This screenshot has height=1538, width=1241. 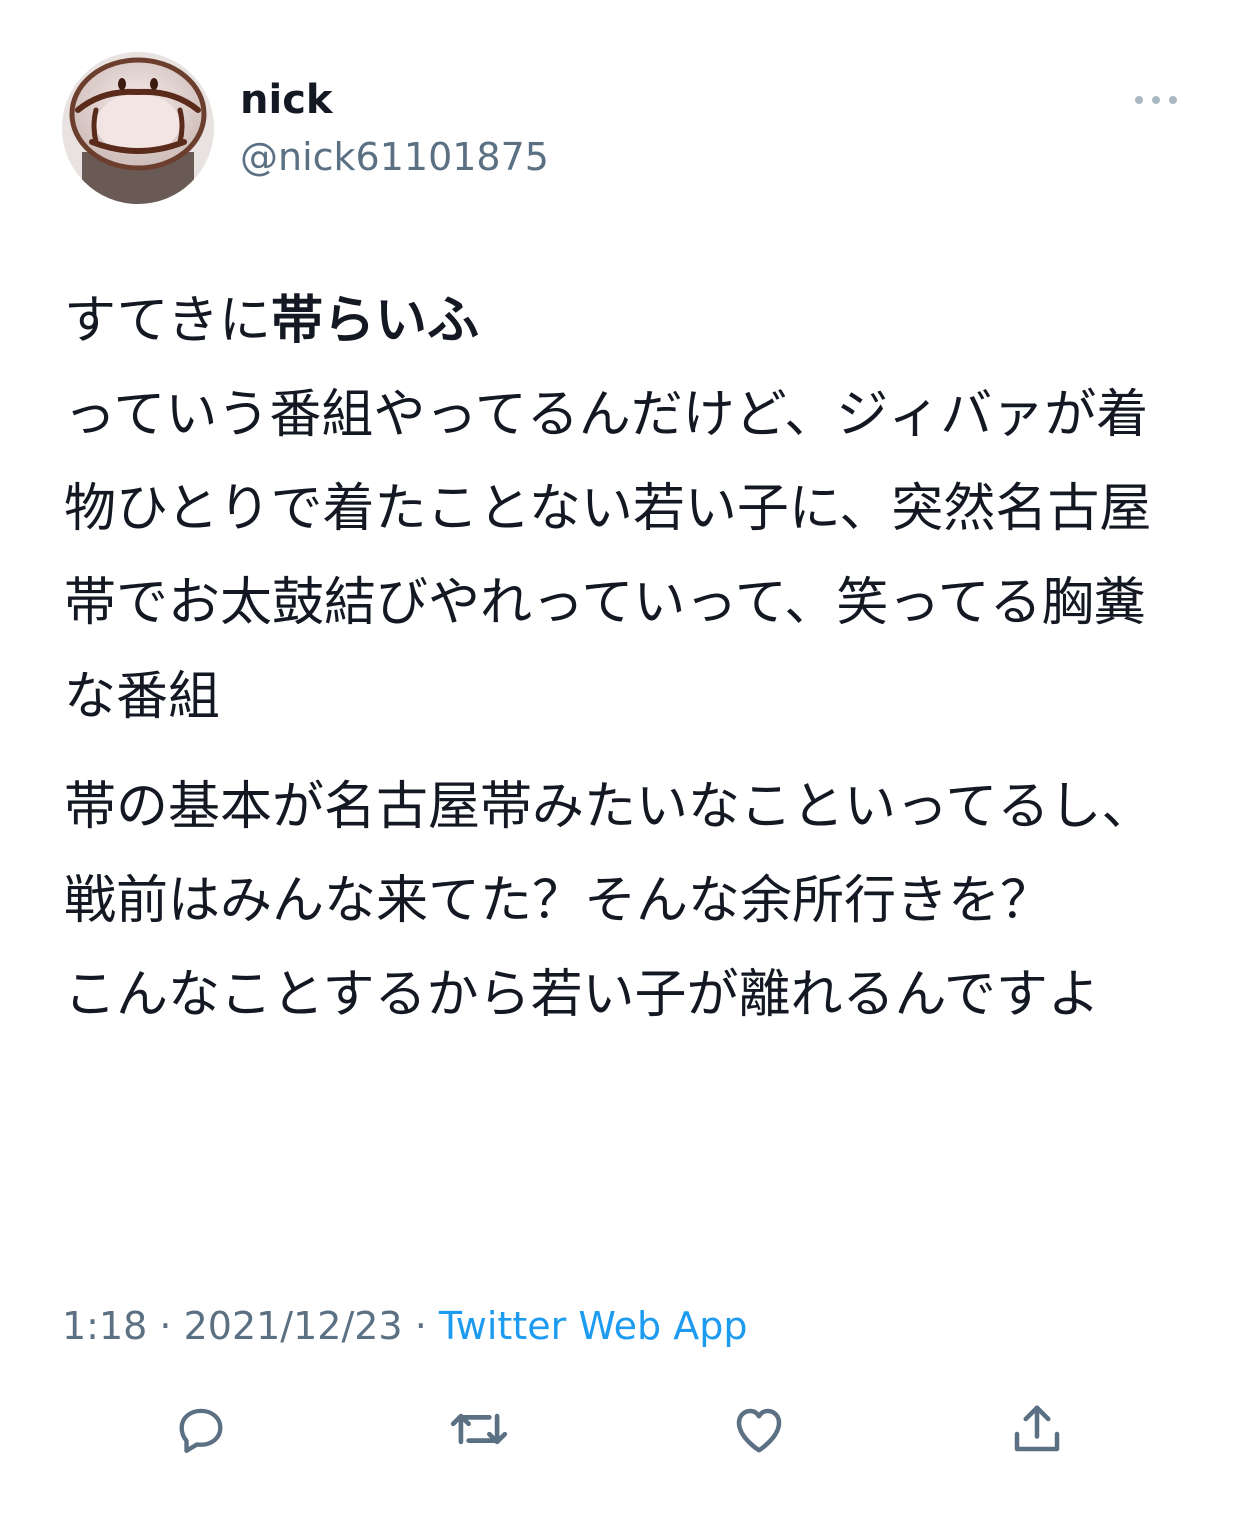 I want to click on reply-icon, so click(x=201, y=1430).